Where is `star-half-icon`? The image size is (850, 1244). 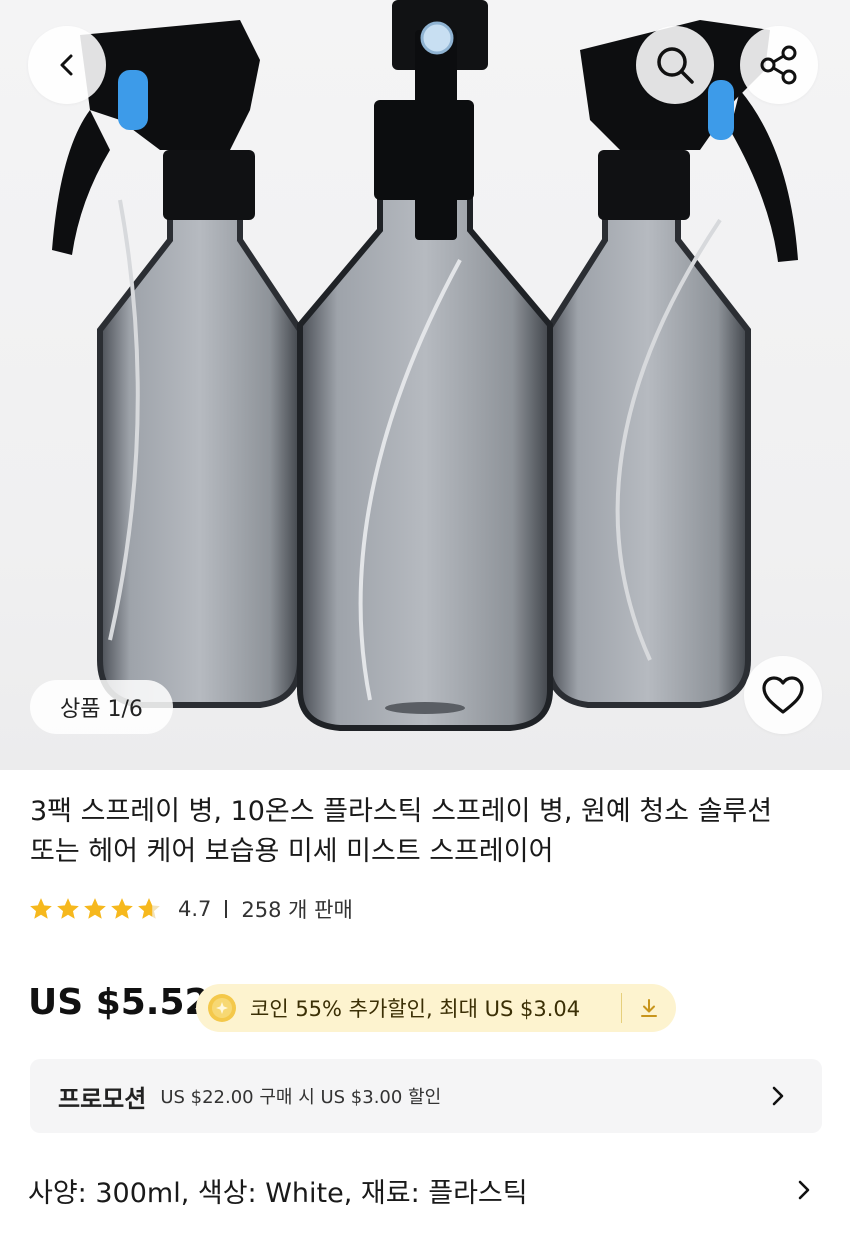
star-half-icon is located at coordinates (149, 908).